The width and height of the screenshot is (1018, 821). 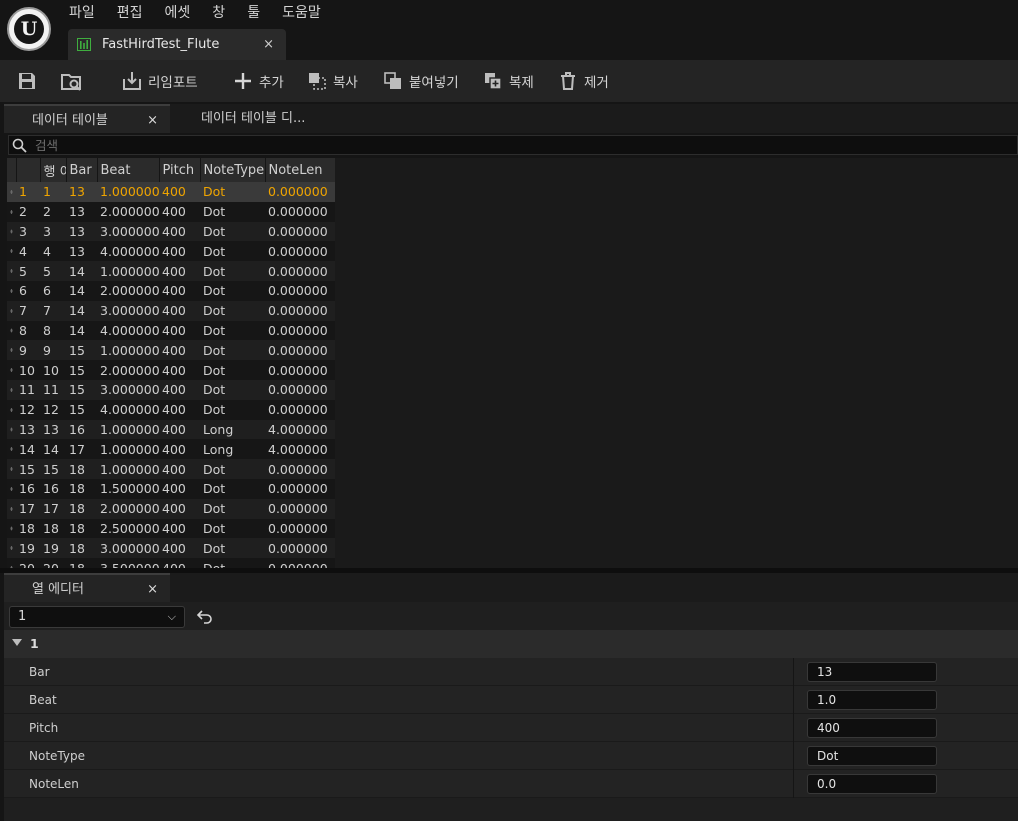 I want to click on table-row: 11 11 15 3.000000 400 Dot 0.000000, so click(x=171, y=389).